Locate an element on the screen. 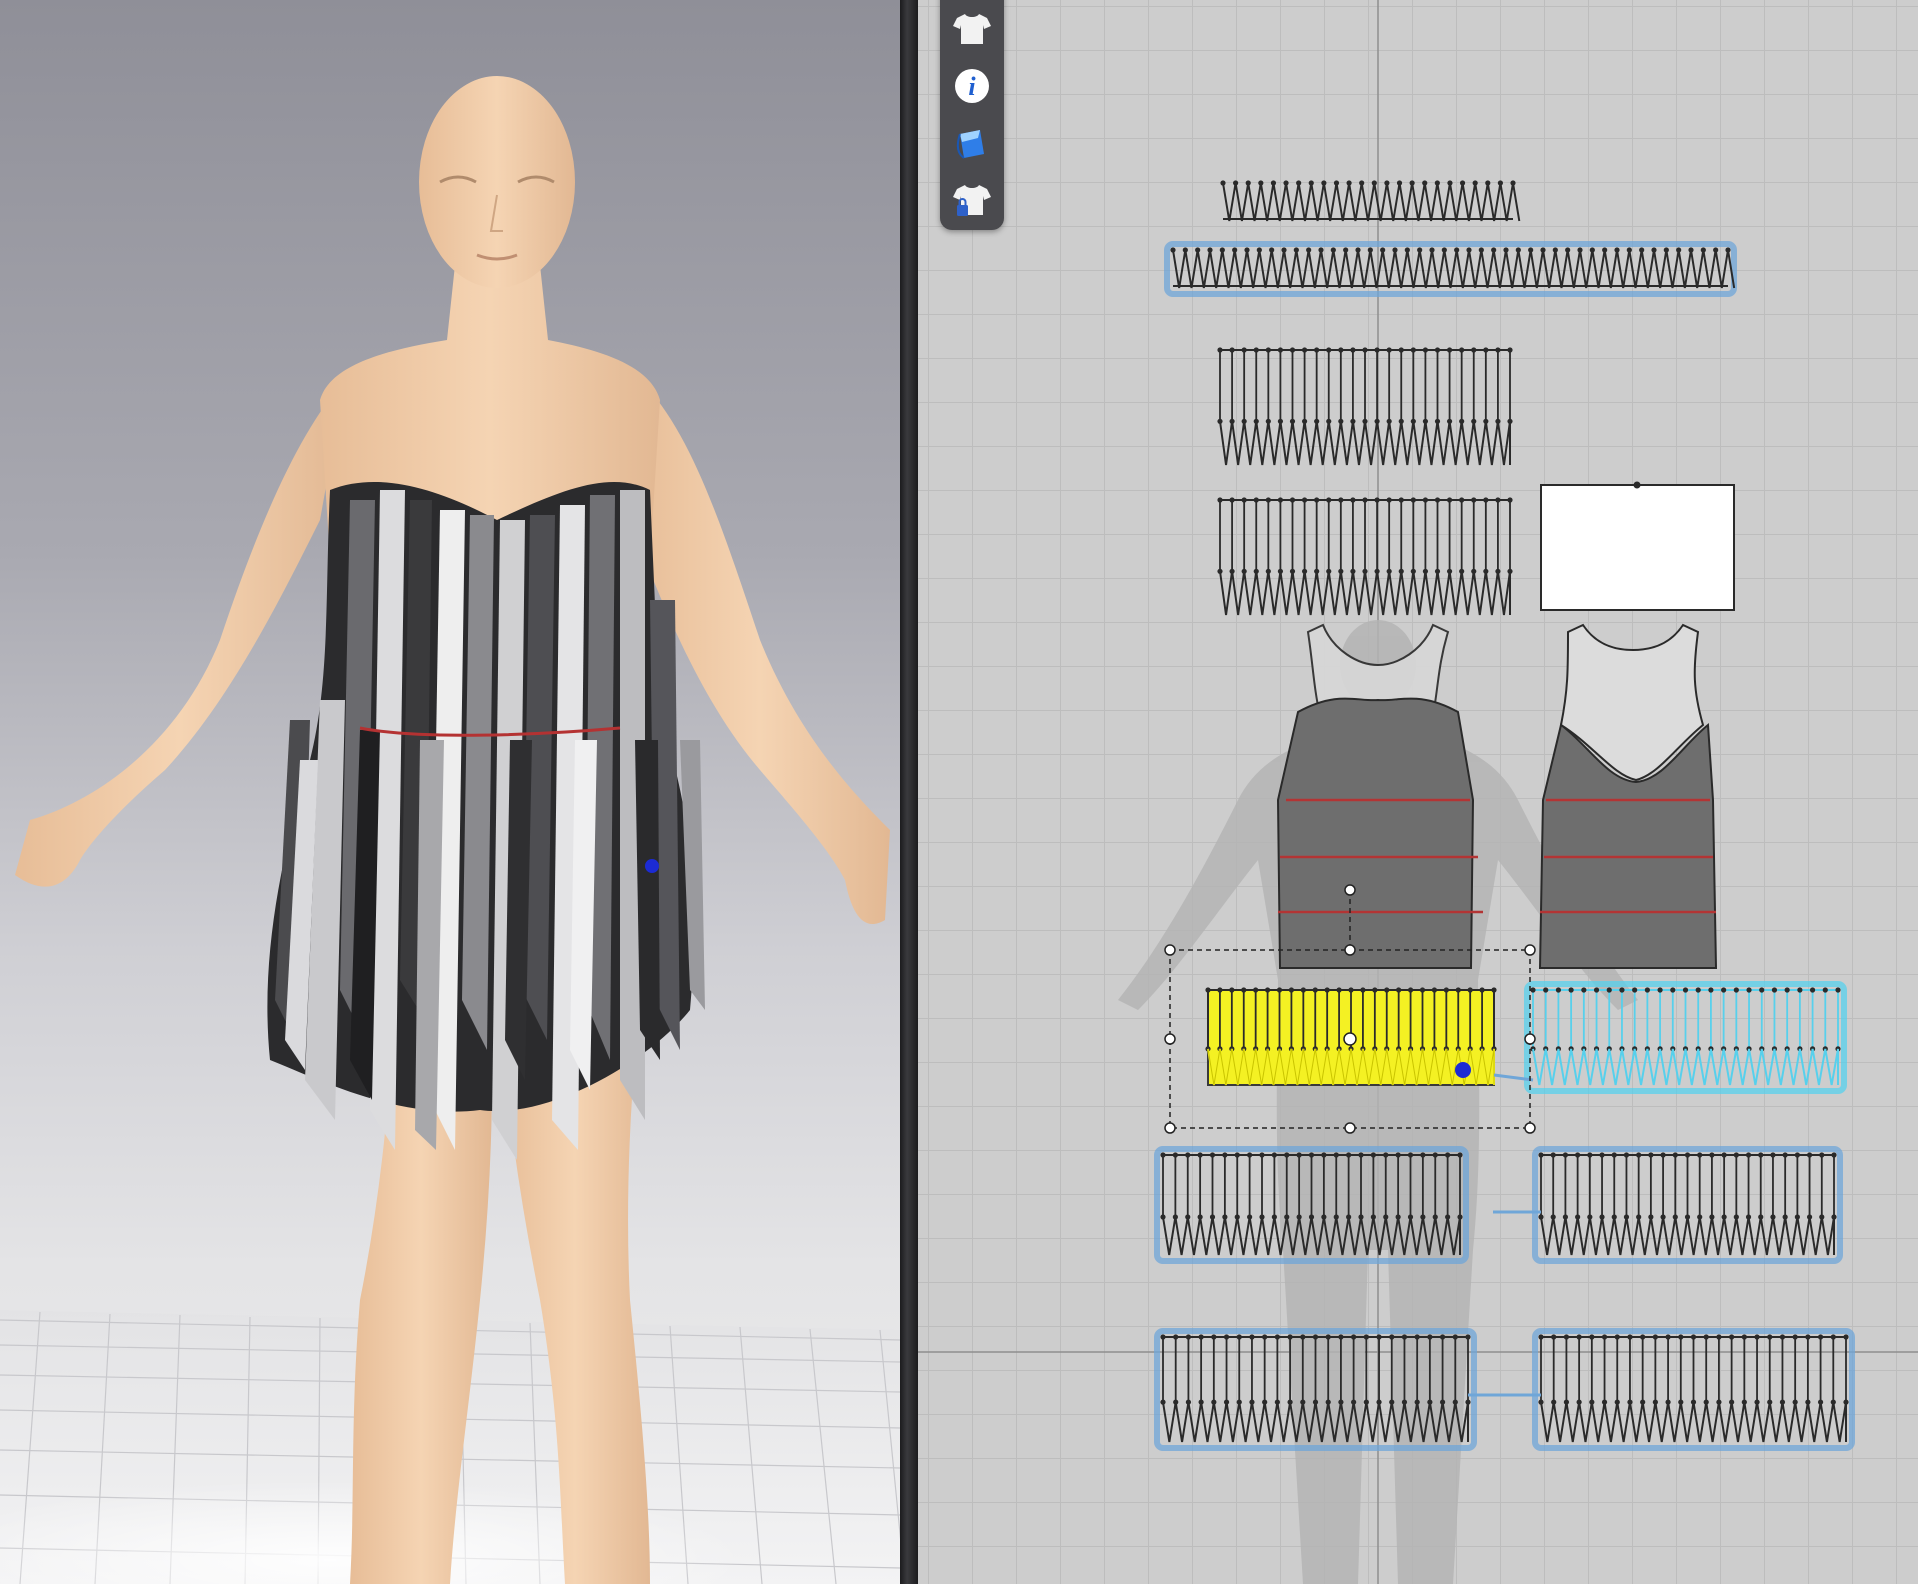 The image size is (1918, 1584). garment-dress is located at coordinates (486, 820).